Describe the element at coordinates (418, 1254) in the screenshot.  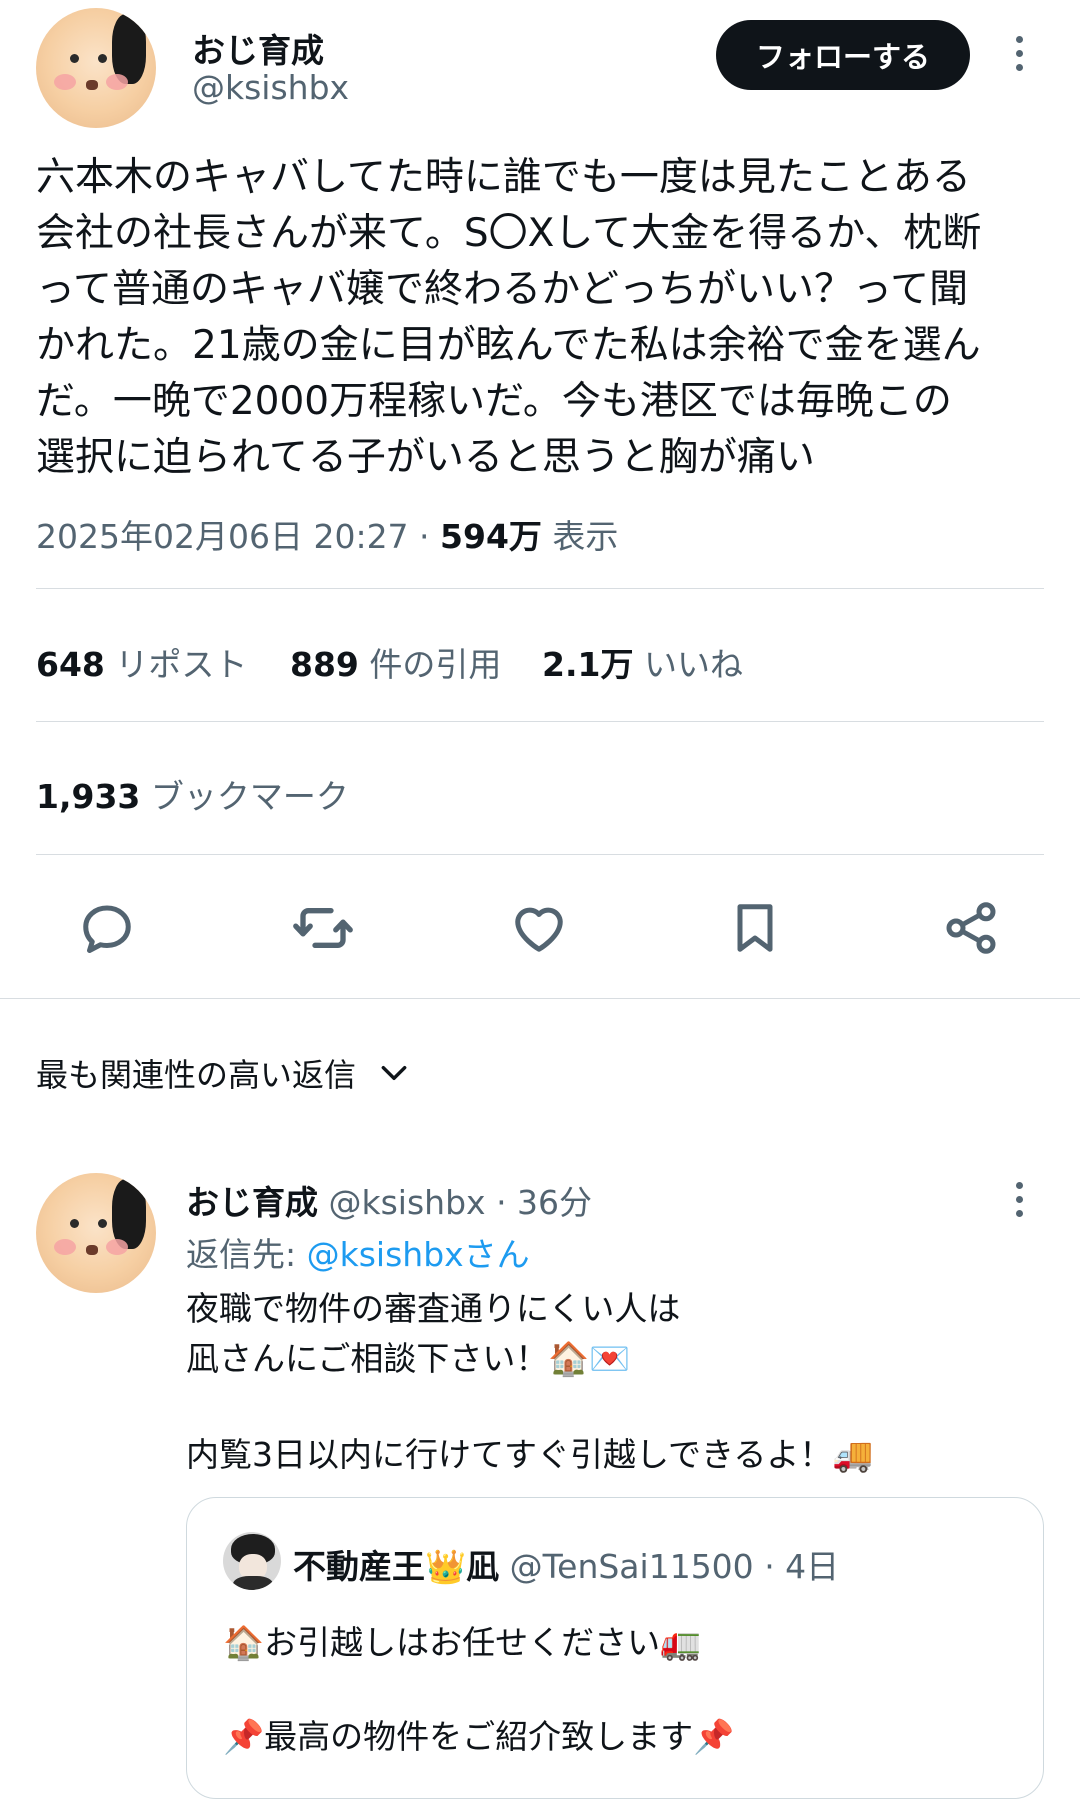
I see `reply-to-handle: @ksishbxさん` at that location.